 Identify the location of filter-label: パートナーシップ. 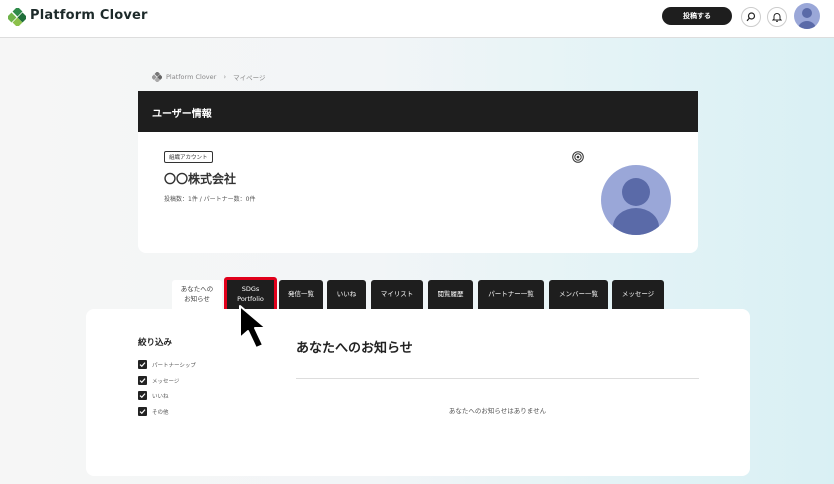
(174, 365).